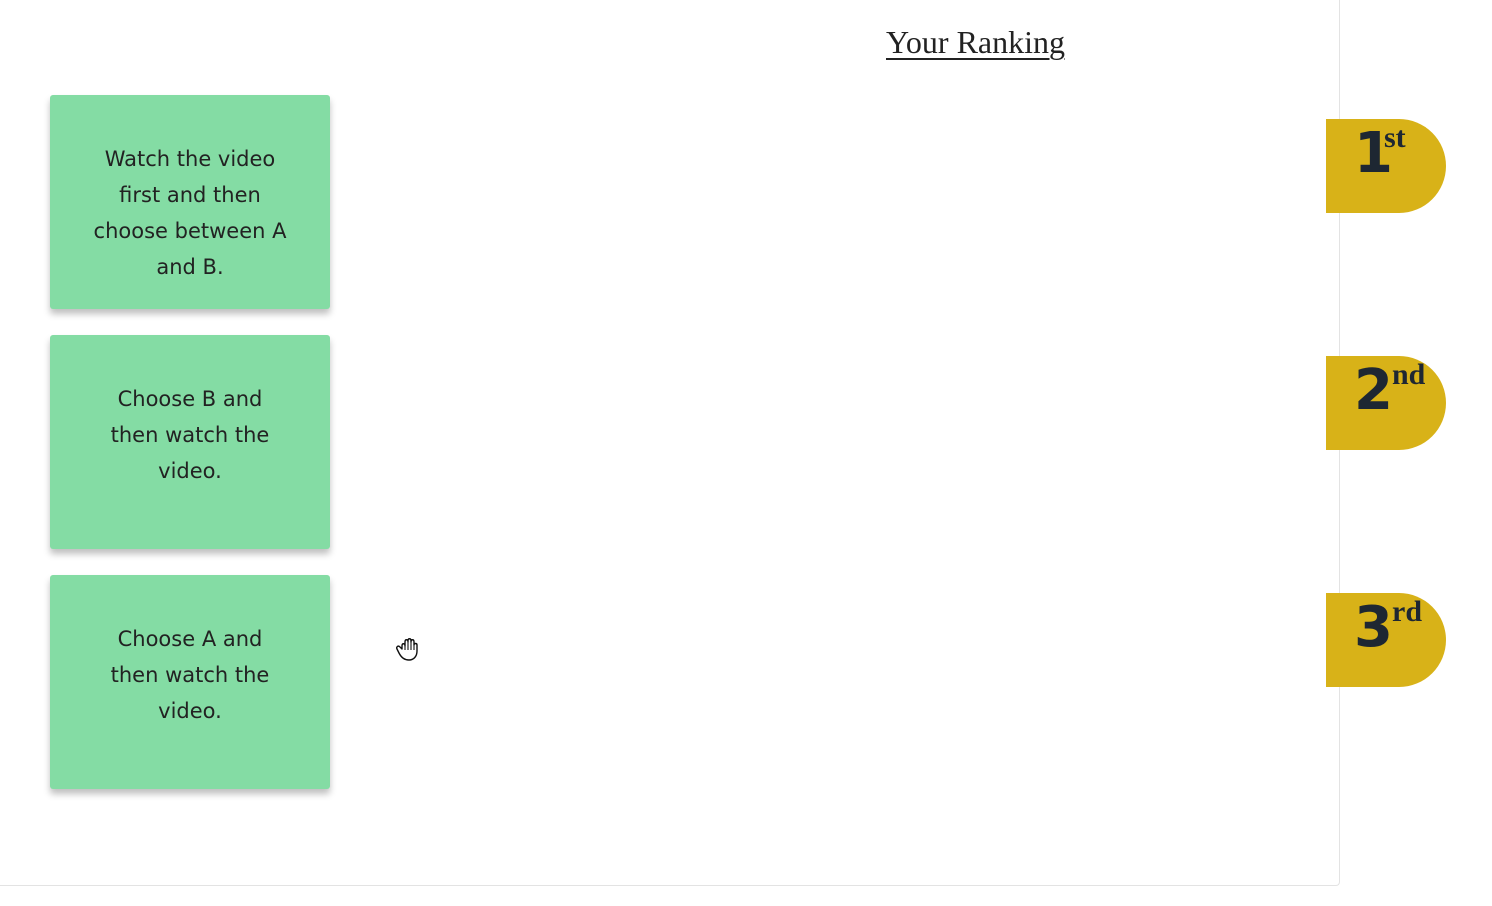 The height and width of the screenshot is (906, 1492). I want to click on card-line: Choose B and, so click(190, 399).